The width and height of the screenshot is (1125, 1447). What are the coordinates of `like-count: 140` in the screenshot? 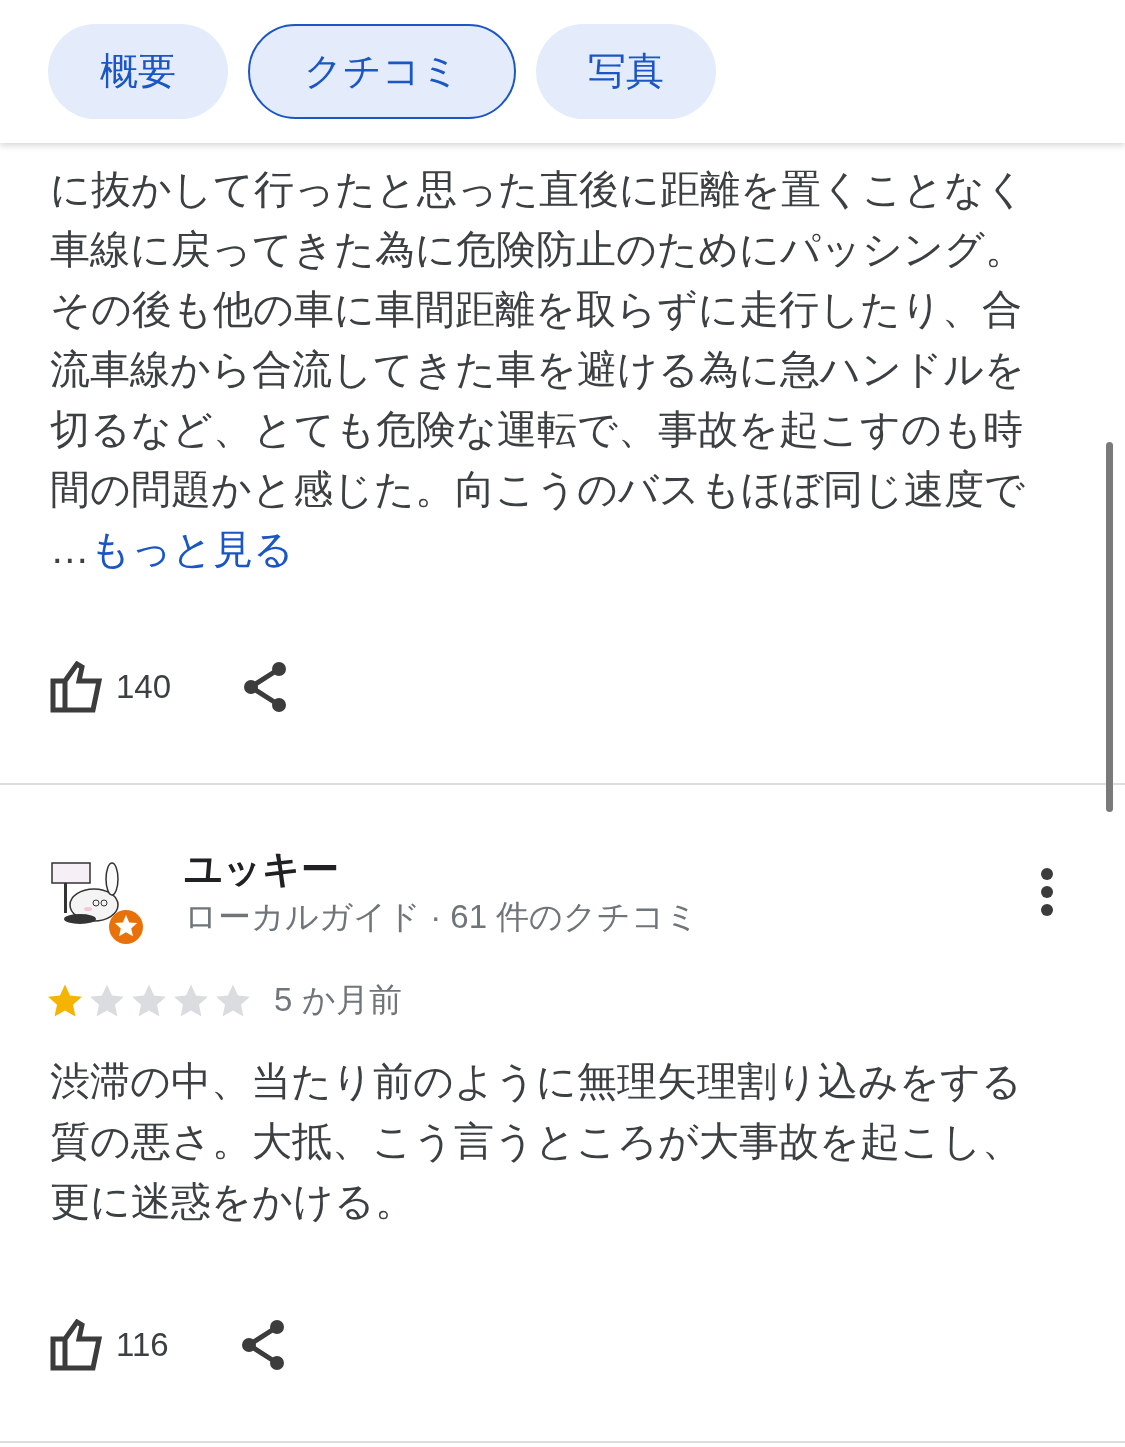 It's located at (144, 687).